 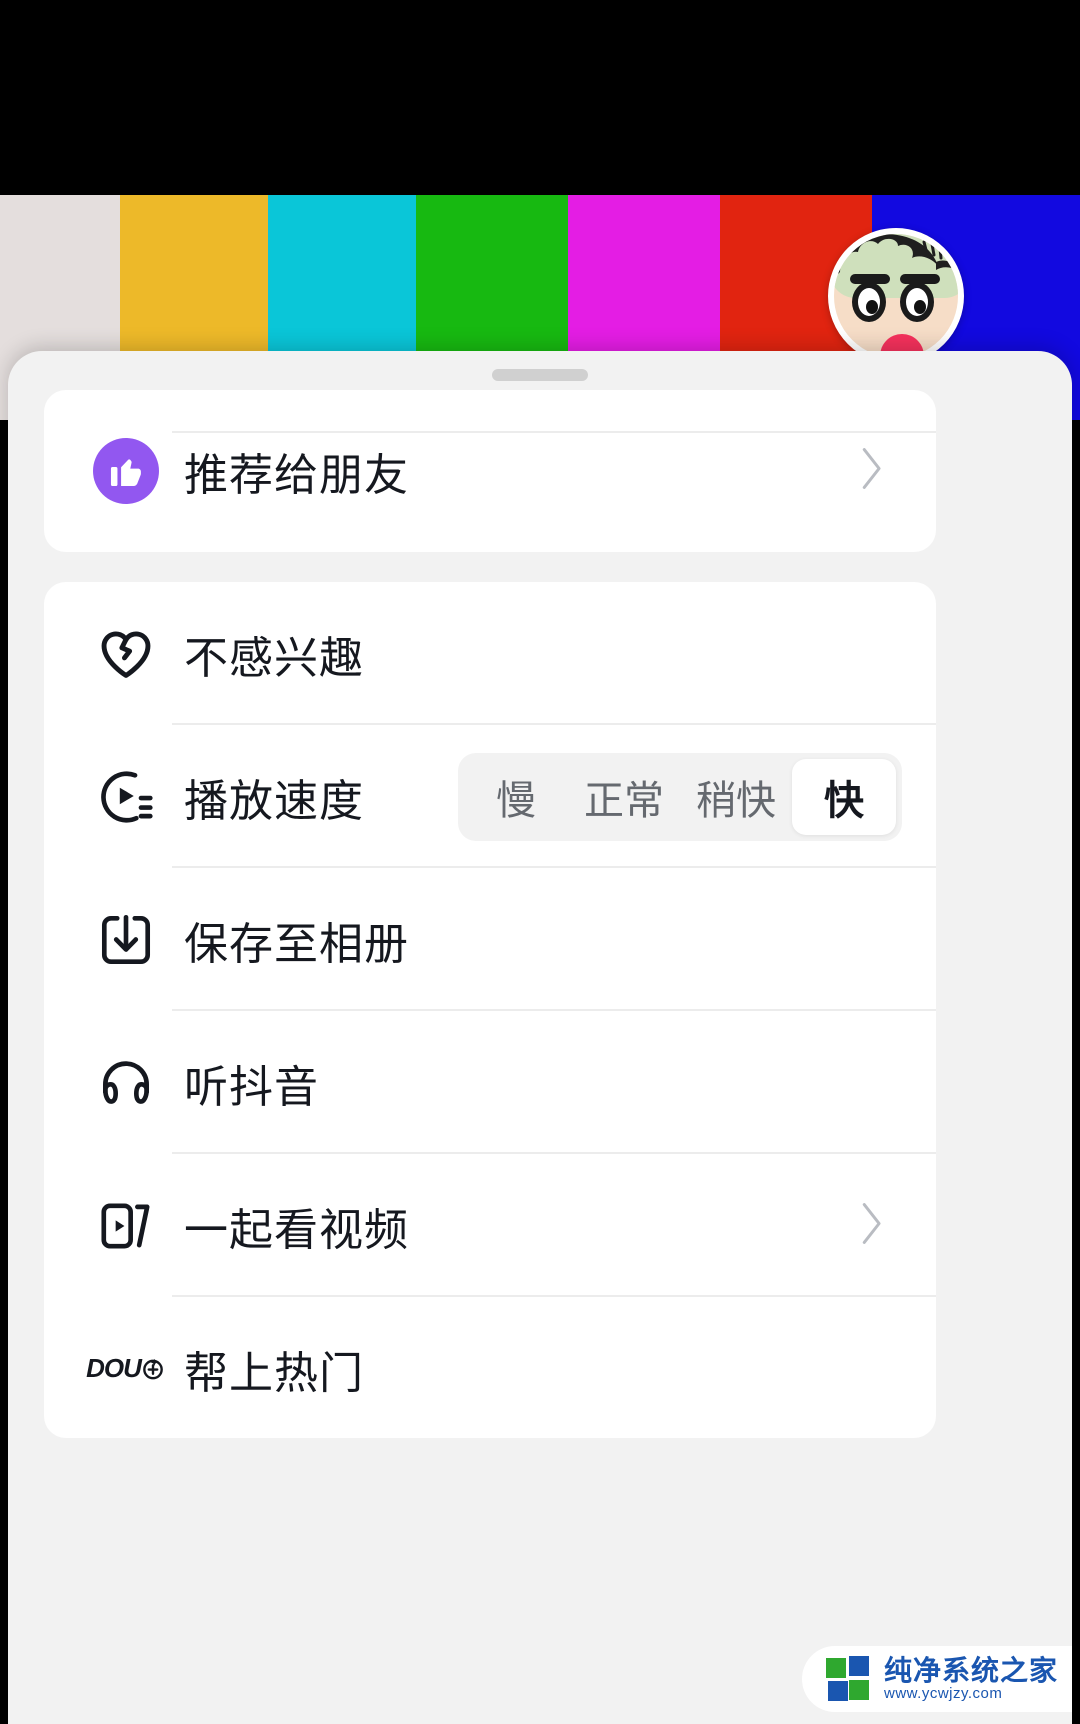 I want to click on share-section-card: 推荐给朋友, so click(x=490, y=471).